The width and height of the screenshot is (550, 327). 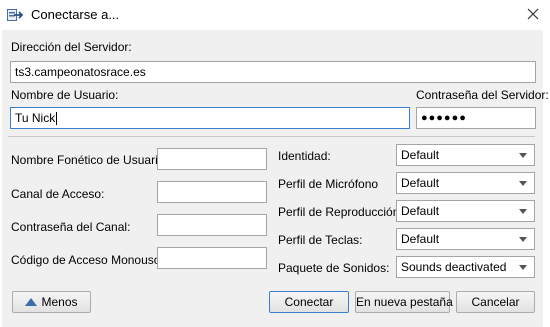 I want to click on channel-label: Canal de Acceso:, so click(x=58, y=194).